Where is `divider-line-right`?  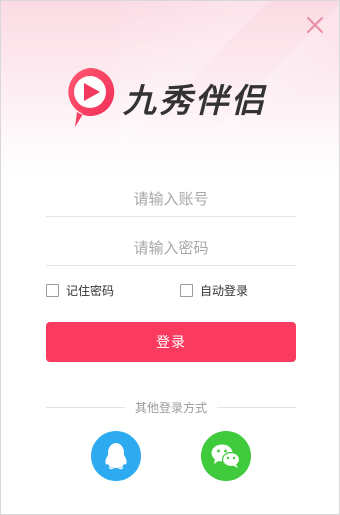
divider-line-right is located at coordinates (257, 407).